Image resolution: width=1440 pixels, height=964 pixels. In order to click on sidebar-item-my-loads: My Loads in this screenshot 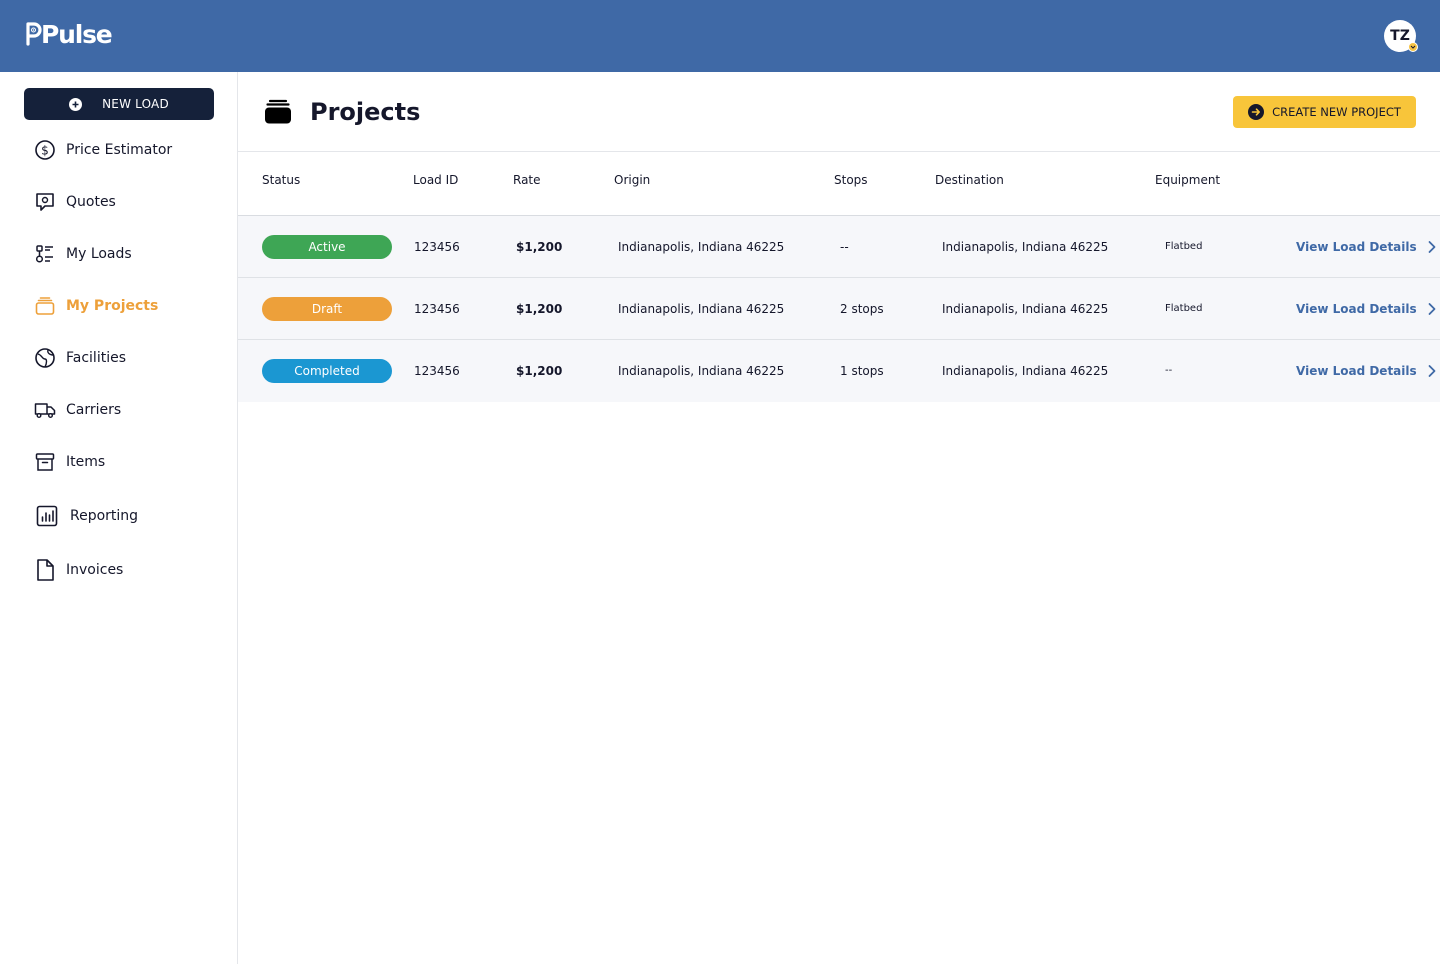, I will do `click(83, 254)`.